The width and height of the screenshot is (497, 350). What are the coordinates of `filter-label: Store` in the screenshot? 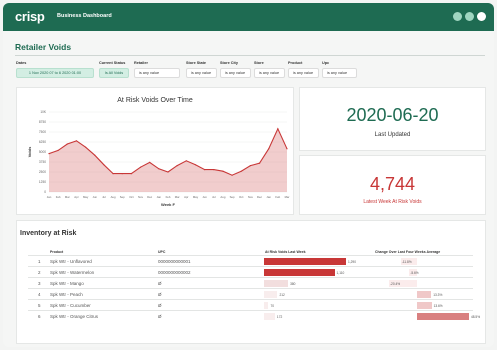 It's located at (259, 63).